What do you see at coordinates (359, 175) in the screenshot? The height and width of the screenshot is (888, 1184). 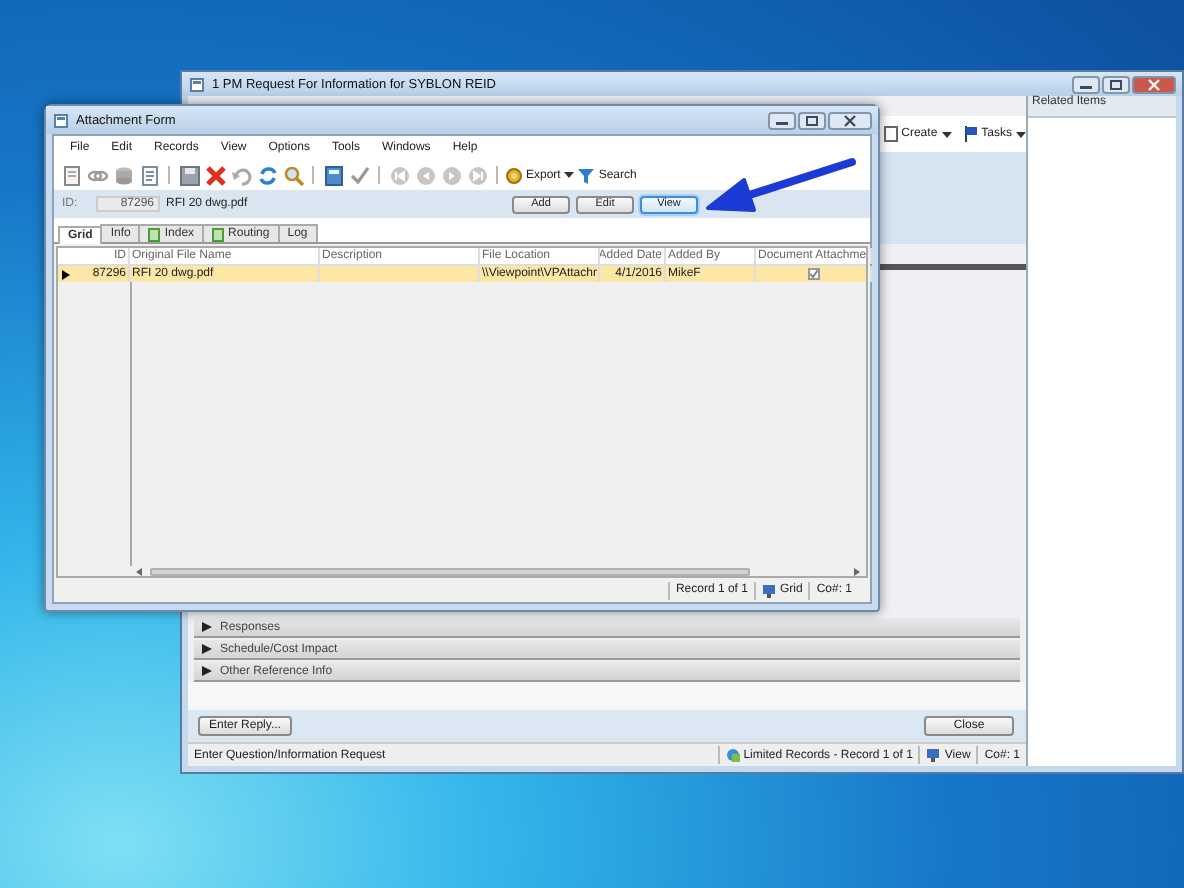 I see `checkmark-icon` at bounding box center [359, 175].